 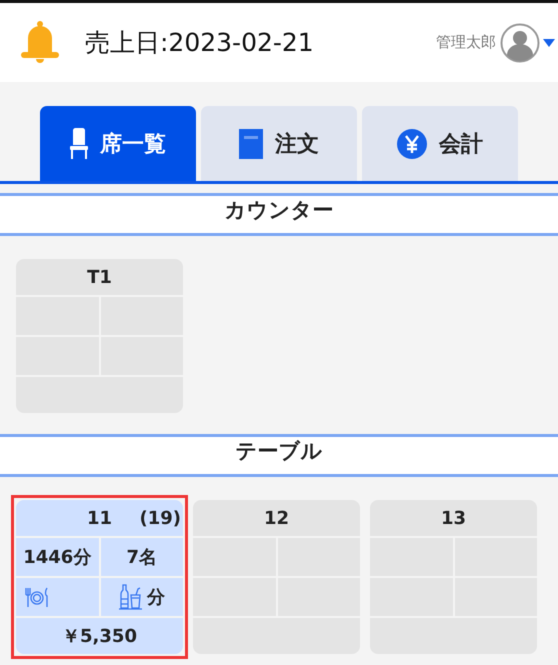 What do you see at coordinates (279, 455) in the screenshot?
I see `section-title: テーブル` at bounding box center [279, 455].